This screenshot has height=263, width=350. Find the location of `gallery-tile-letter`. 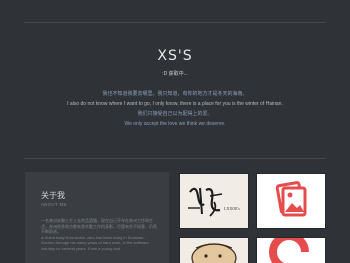

gallery-tile-letter is located at coordinates (291, 250).